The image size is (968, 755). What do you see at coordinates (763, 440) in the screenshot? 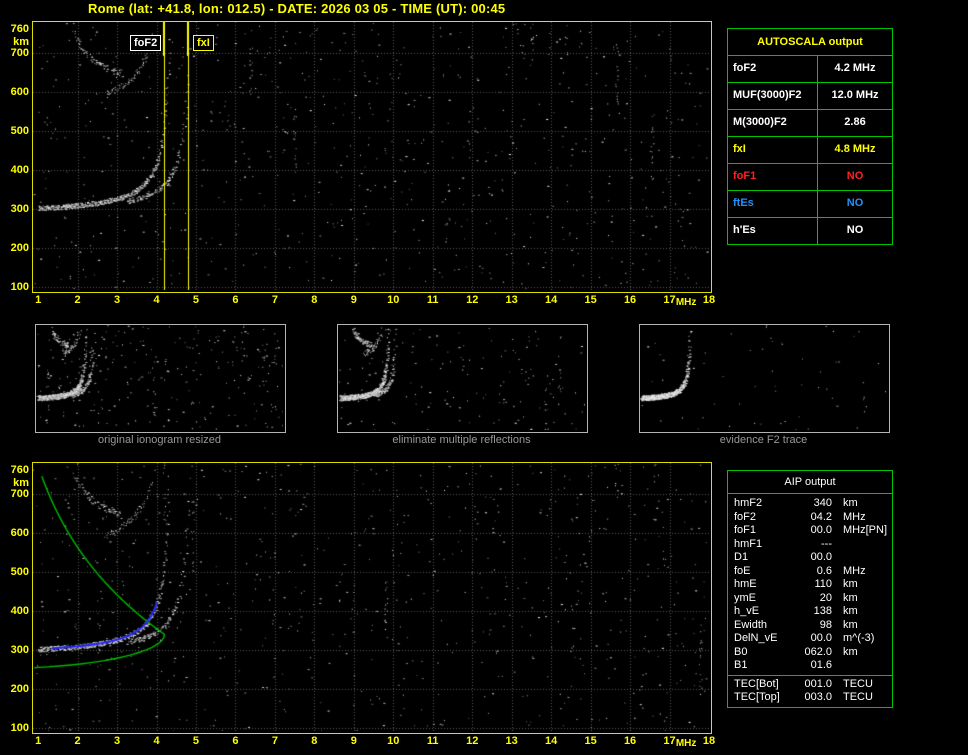
I see `thumbnail-caption-f2trace: evidence F2 trace` at bounding box center [763, 440].